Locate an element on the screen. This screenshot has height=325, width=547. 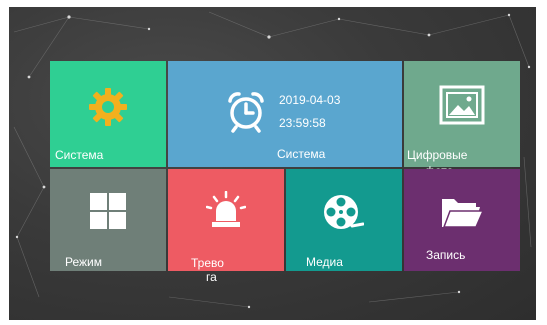
film-reel-icon is located at coordinates (343, 214).